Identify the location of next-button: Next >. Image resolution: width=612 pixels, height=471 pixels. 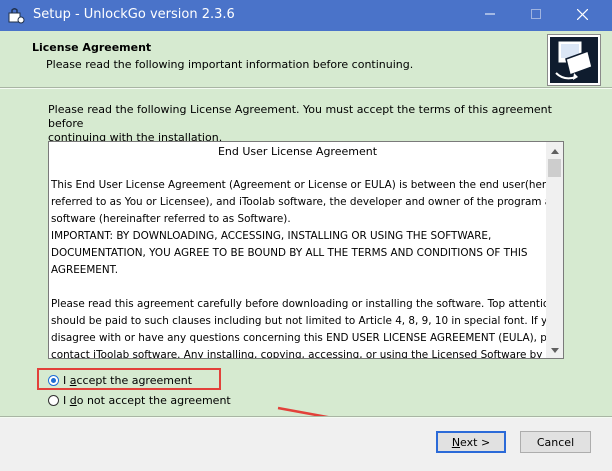
(471, 442).